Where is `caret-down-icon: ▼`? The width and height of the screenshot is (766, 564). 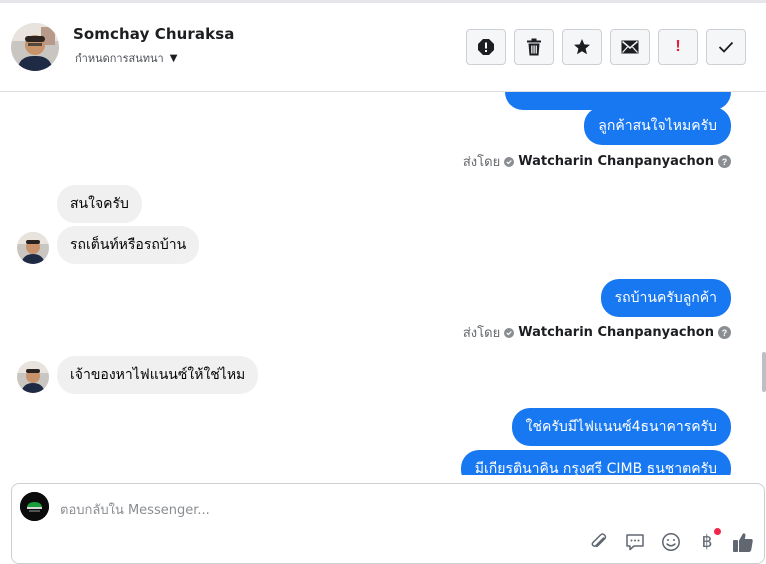
caret-down-icon: ▼ is located at coordinates (173, 58).